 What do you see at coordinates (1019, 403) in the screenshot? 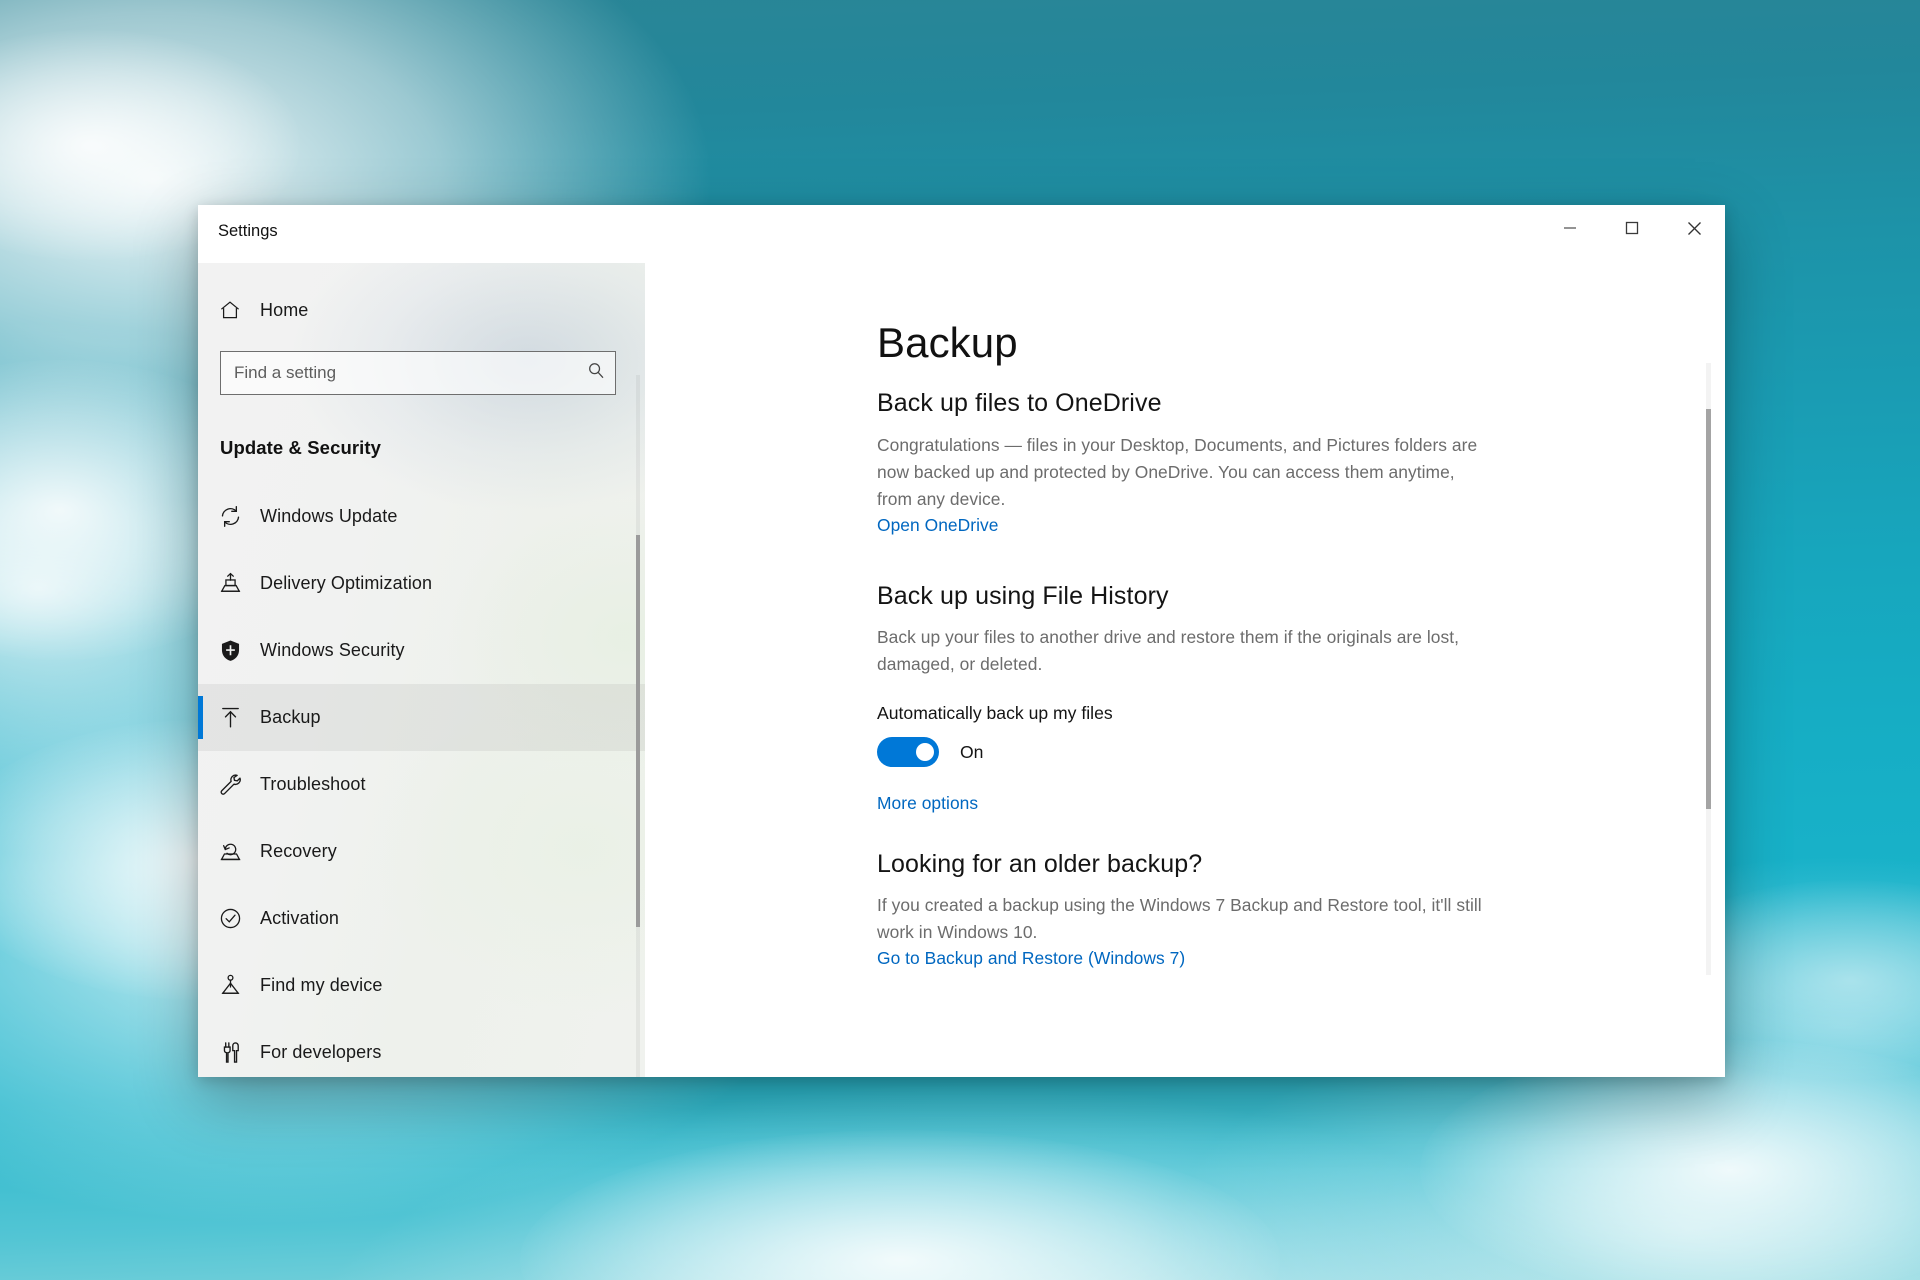
I see `onedrive-heading: Back up files to OneDrive` at bounding box center [1019, 403].